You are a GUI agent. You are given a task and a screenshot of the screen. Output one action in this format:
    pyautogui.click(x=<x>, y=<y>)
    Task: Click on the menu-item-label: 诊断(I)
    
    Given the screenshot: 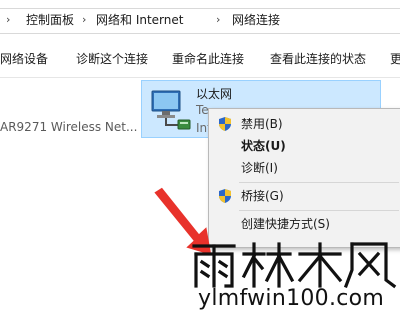 What is the action you would take?
    pyautogui.click(x=259, y=168)
    